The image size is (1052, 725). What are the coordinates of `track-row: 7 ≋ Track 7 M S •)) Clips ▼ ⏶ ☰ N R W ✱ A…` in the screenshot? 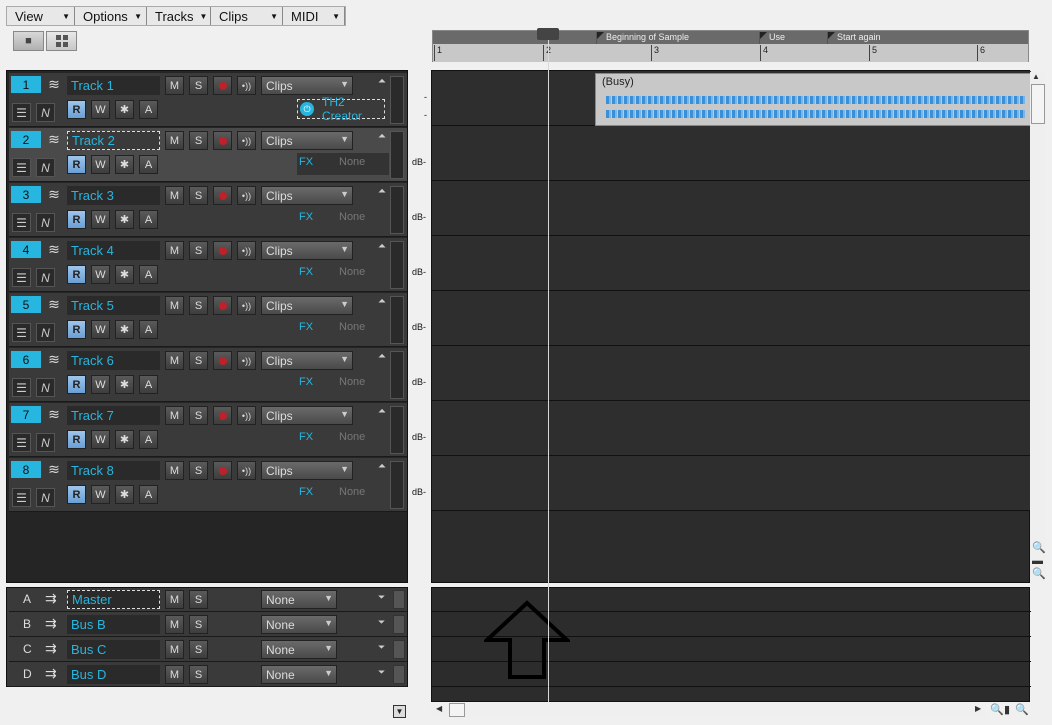 It's located at (208, 430).